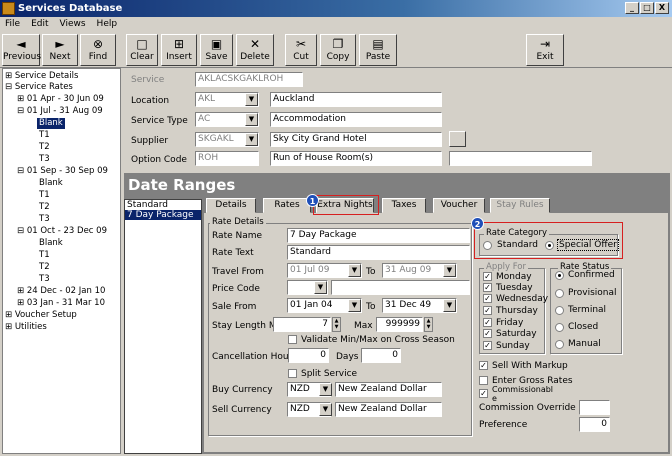  What do you see at coordinates (594, 407) in the screenshot?
I see `commission-override-field` at bounding box center [594, 407].